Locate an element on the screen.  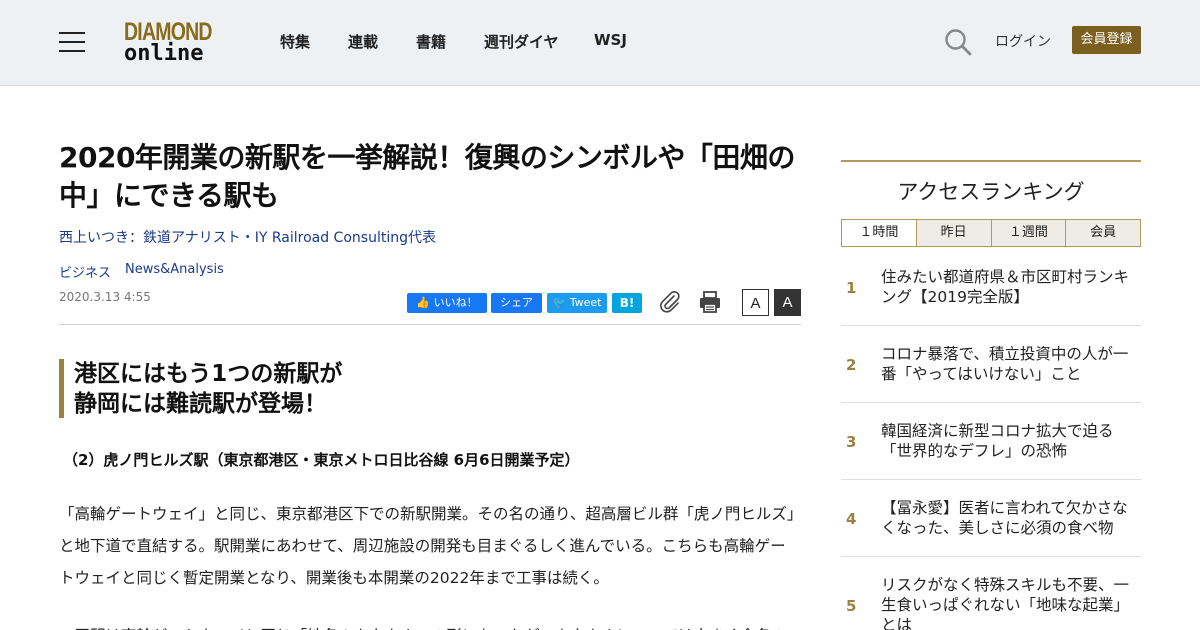
ranking-headline: コロナ暴落で、積立投資中の人が一番「やってはいけない」こと is located at coordinates (1005, 364).